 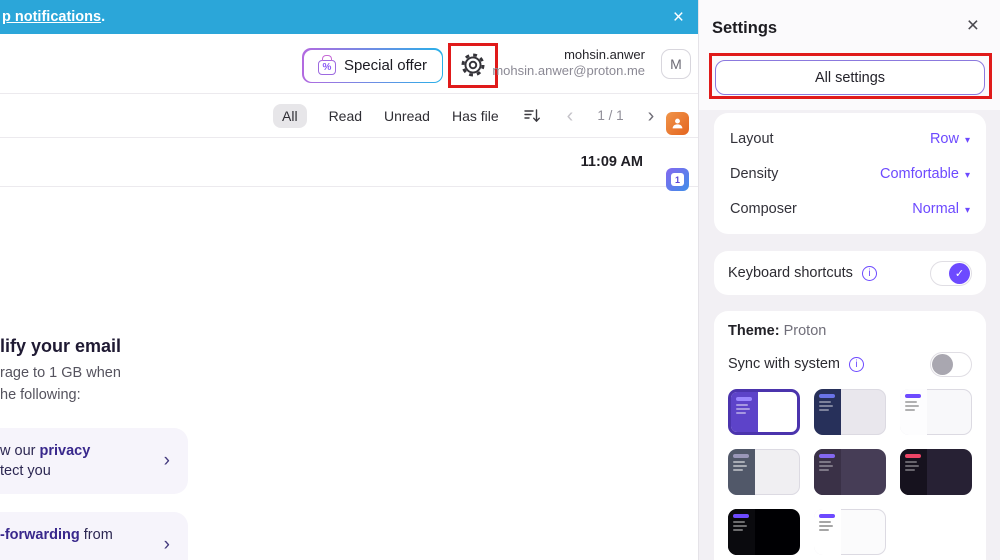 I want to click on theme-grid, so click(x=850, y=472).